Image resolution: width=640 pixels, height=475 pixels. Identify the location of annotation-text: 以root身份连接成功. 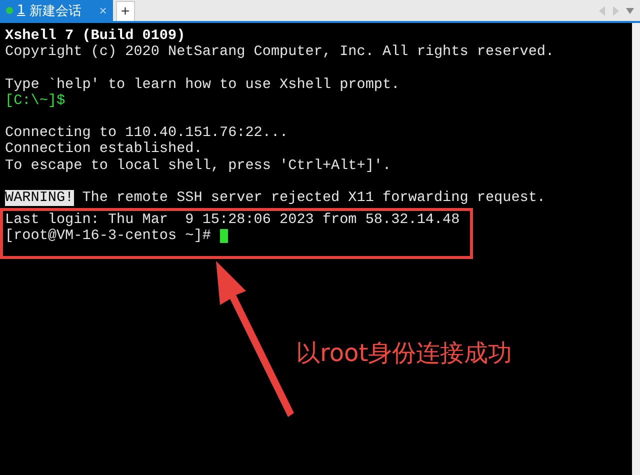
(404, 353).